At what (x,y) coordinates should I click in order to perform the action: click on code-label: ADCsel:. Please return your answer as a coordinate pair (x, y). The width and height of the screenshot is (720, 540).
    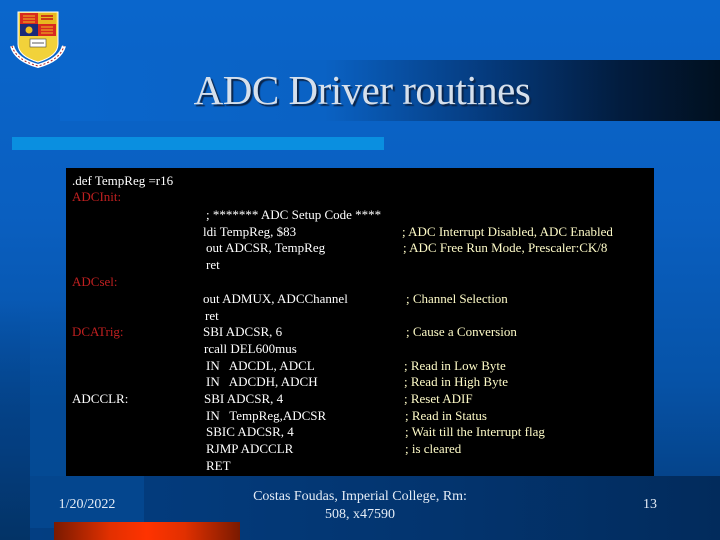
    Looking at the image, I should click on (95, 281).